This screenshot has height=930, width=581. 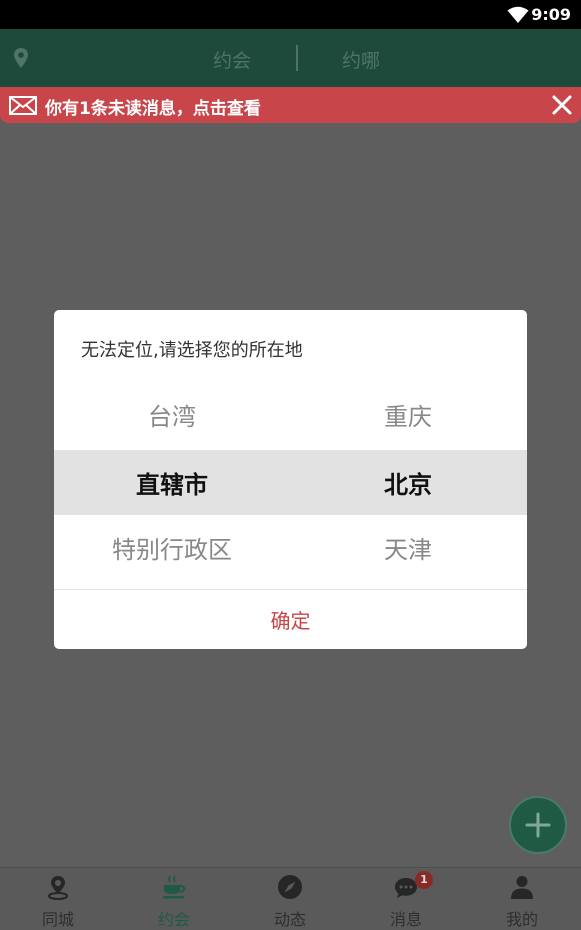 I want to click on city-option: 天津, so click(x=408, y=547).